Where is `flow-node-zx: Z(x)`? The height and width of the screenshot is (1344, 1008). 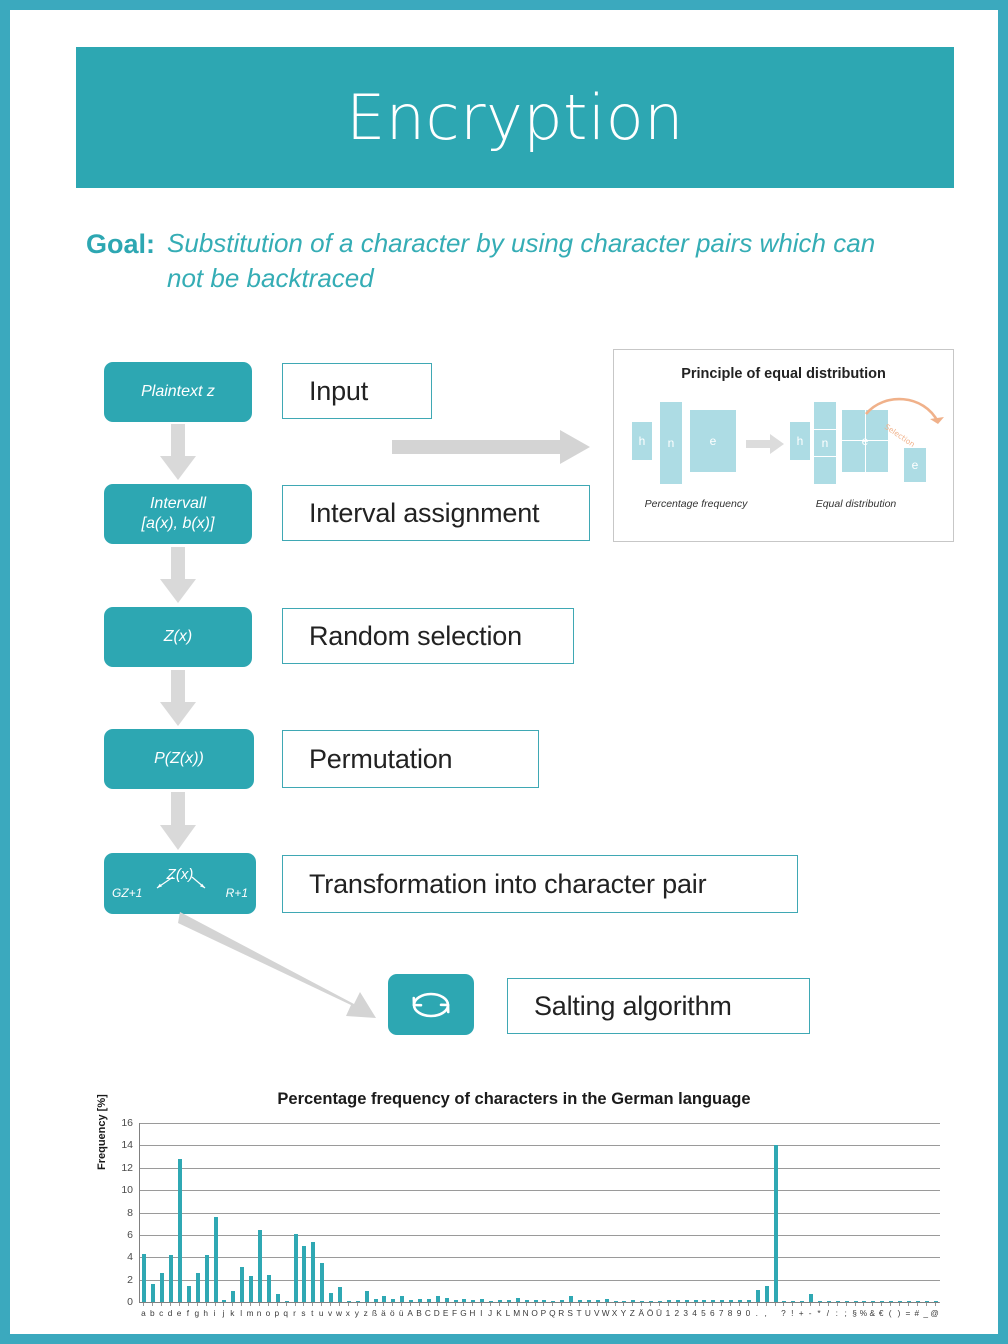
flow-node-zx: Z(x) is located at coordinates (178, 637).